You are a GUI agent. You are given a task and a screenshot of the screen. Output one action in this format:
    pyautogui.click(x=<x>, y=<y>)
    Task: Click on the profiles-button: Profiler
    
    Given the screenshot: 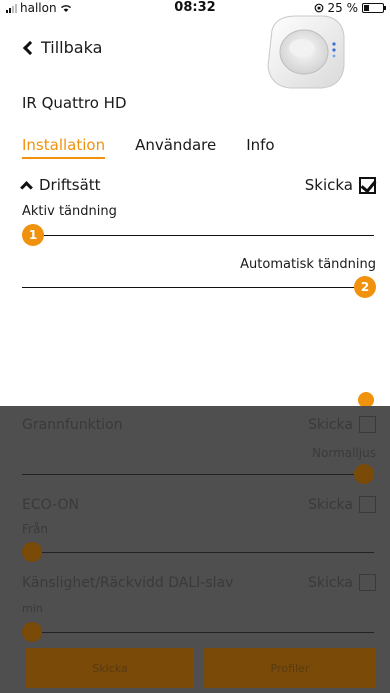 What is the action you would take?
    pyautogui.click(x=290, y=668)
    